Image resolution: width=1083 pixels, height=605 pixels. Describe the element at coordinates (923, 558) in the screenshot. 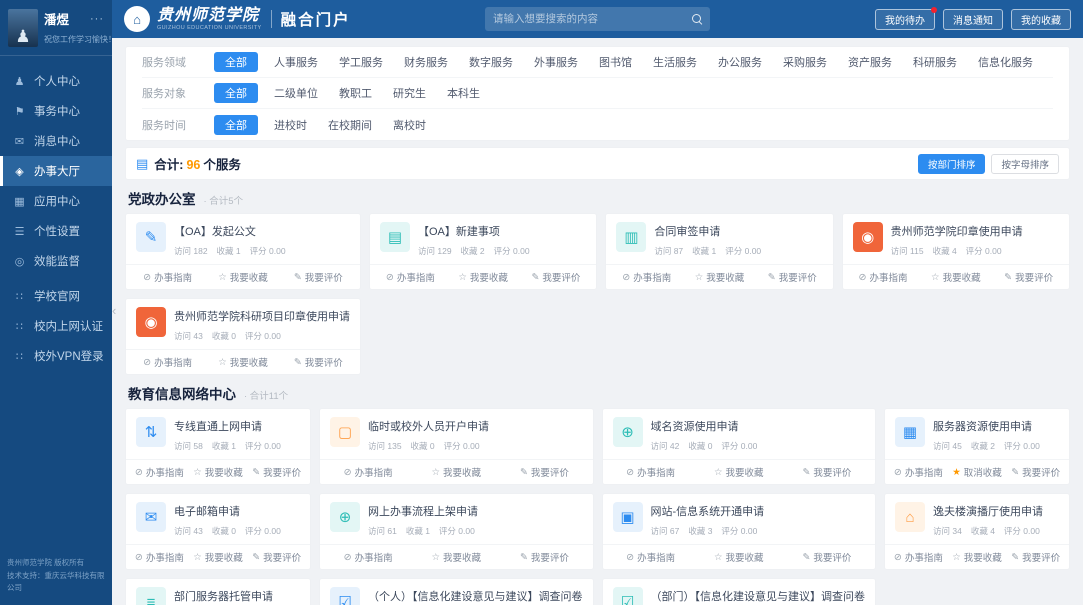

I see `card-action-label: 办事指南` at that location.